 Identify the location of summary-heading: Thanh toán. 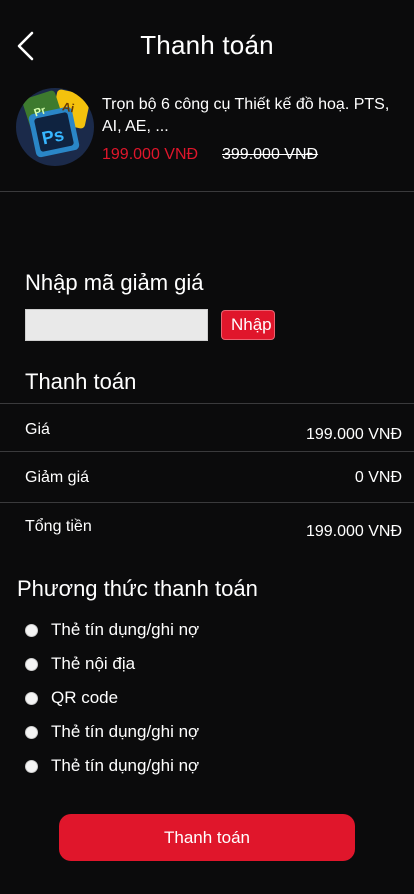
(81, 381).